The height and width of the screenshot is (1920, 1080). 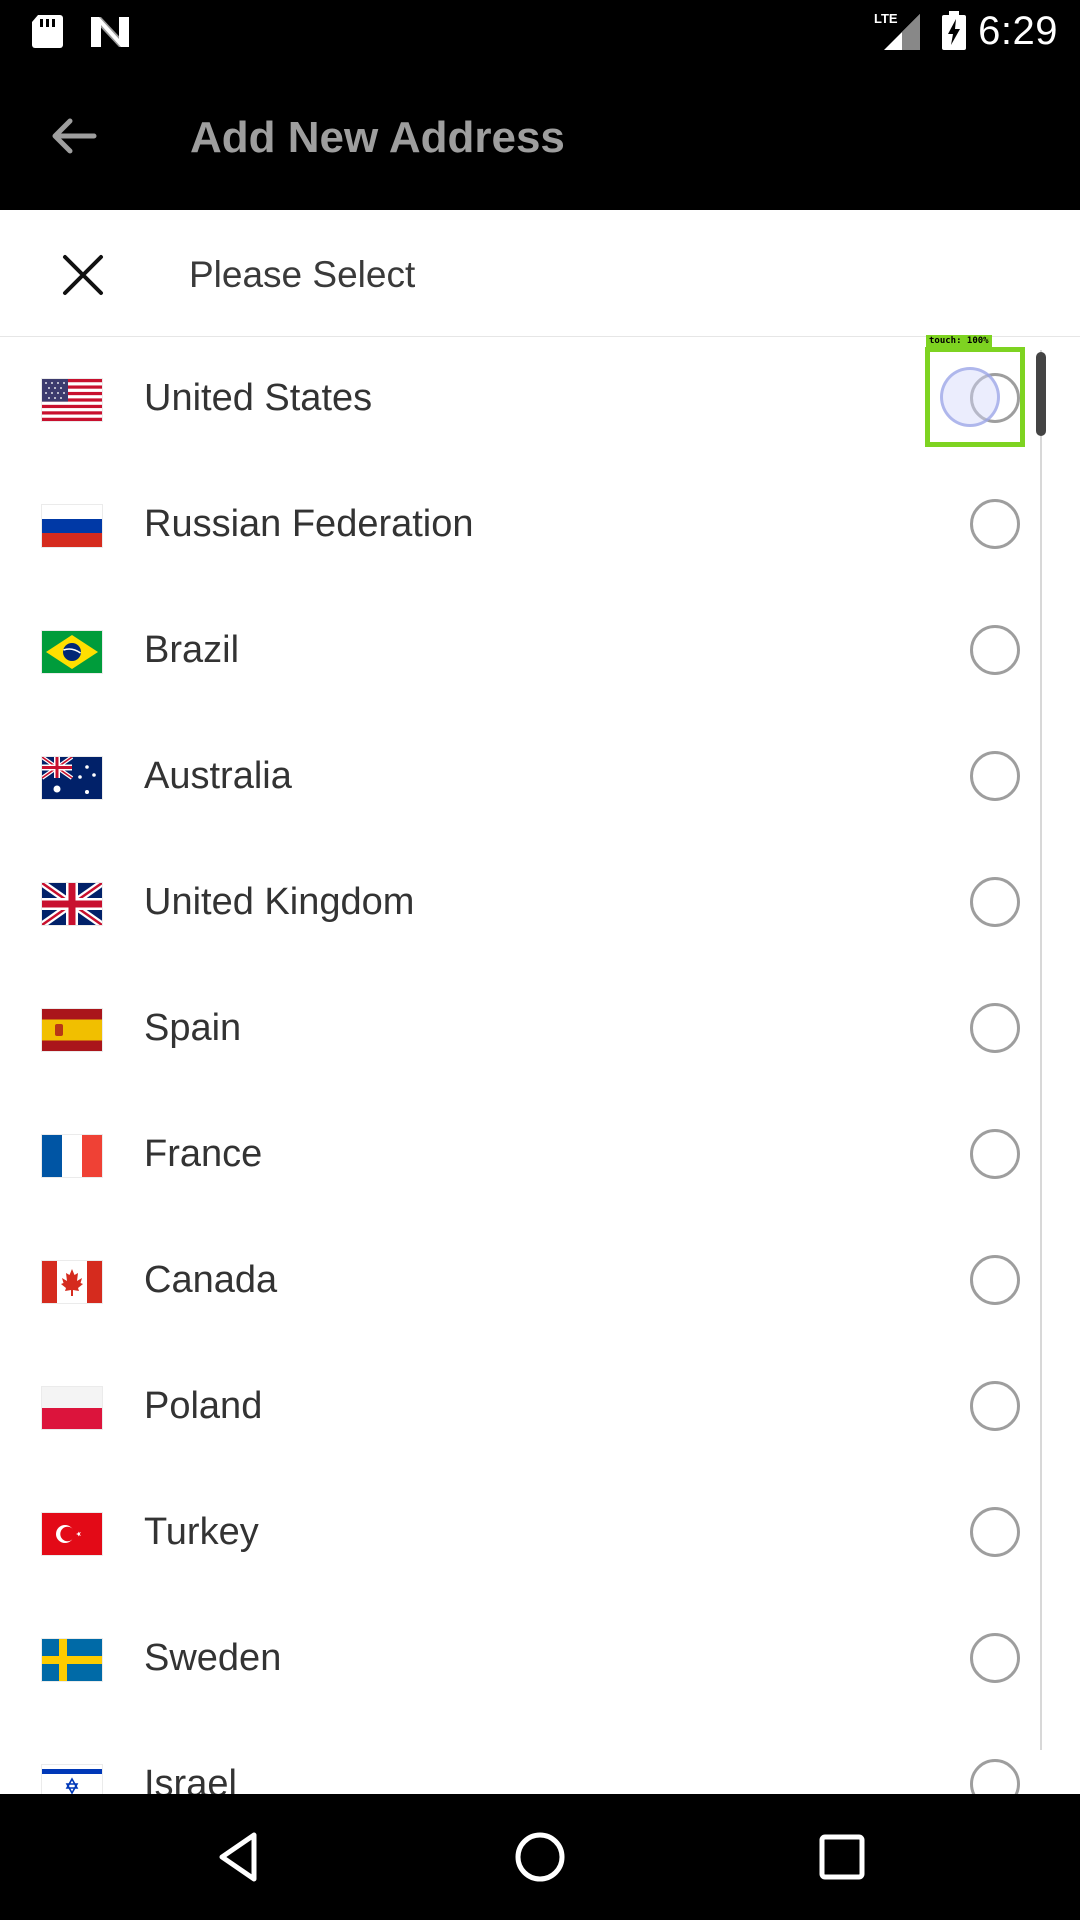 I want to click on flag-se-icon, so click(x=72, y=1660).